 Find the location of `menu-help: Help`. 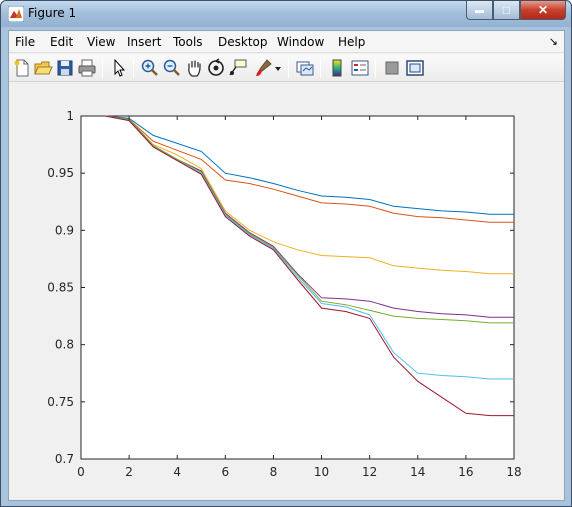

menu-help: Help is located at coordinates (351, 42).